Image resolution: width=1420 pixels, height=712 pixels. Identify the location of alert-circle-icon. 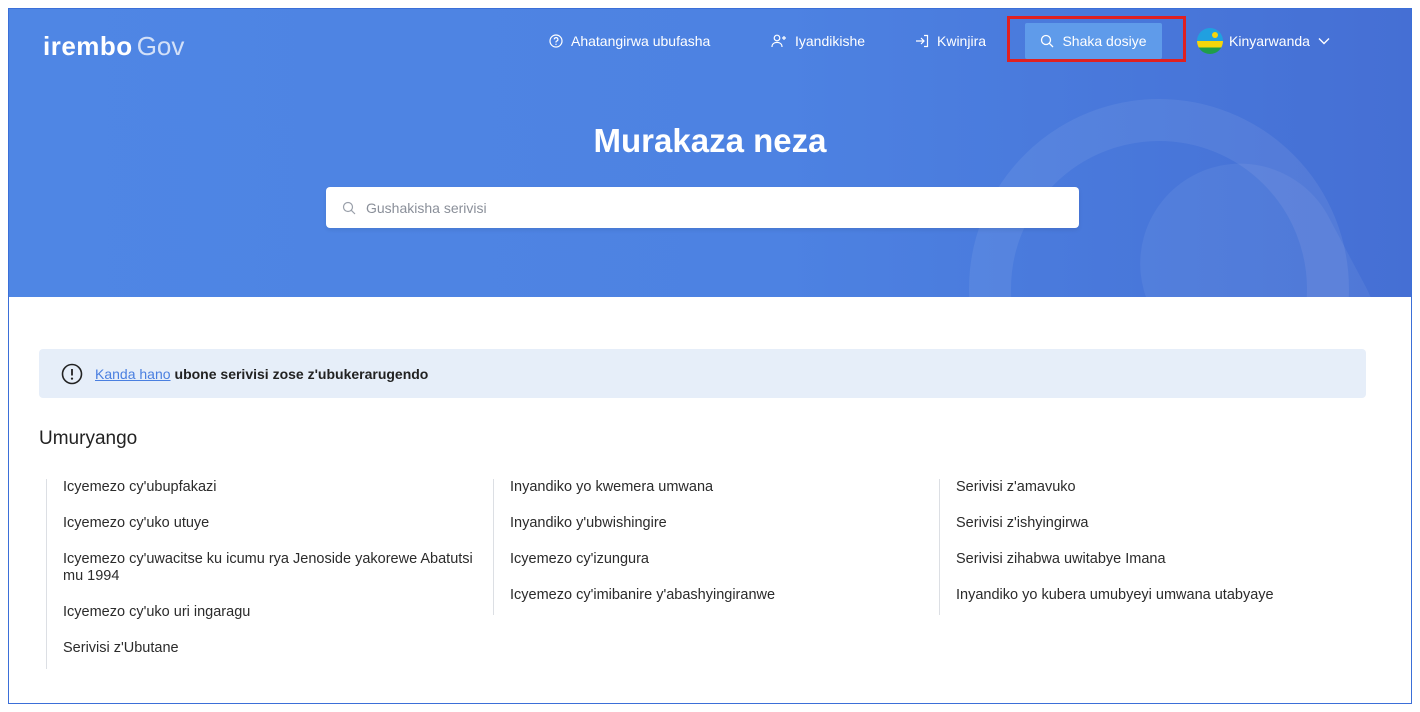
(72, 374).